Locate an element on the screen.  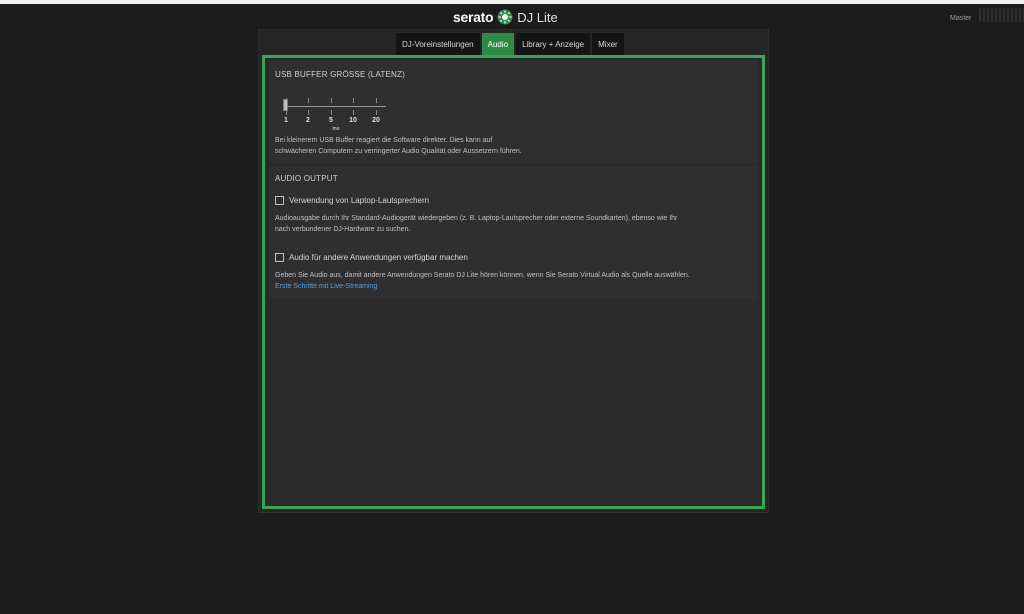
logo-product-text: DJ Lite is located at coordinates (537, 17).